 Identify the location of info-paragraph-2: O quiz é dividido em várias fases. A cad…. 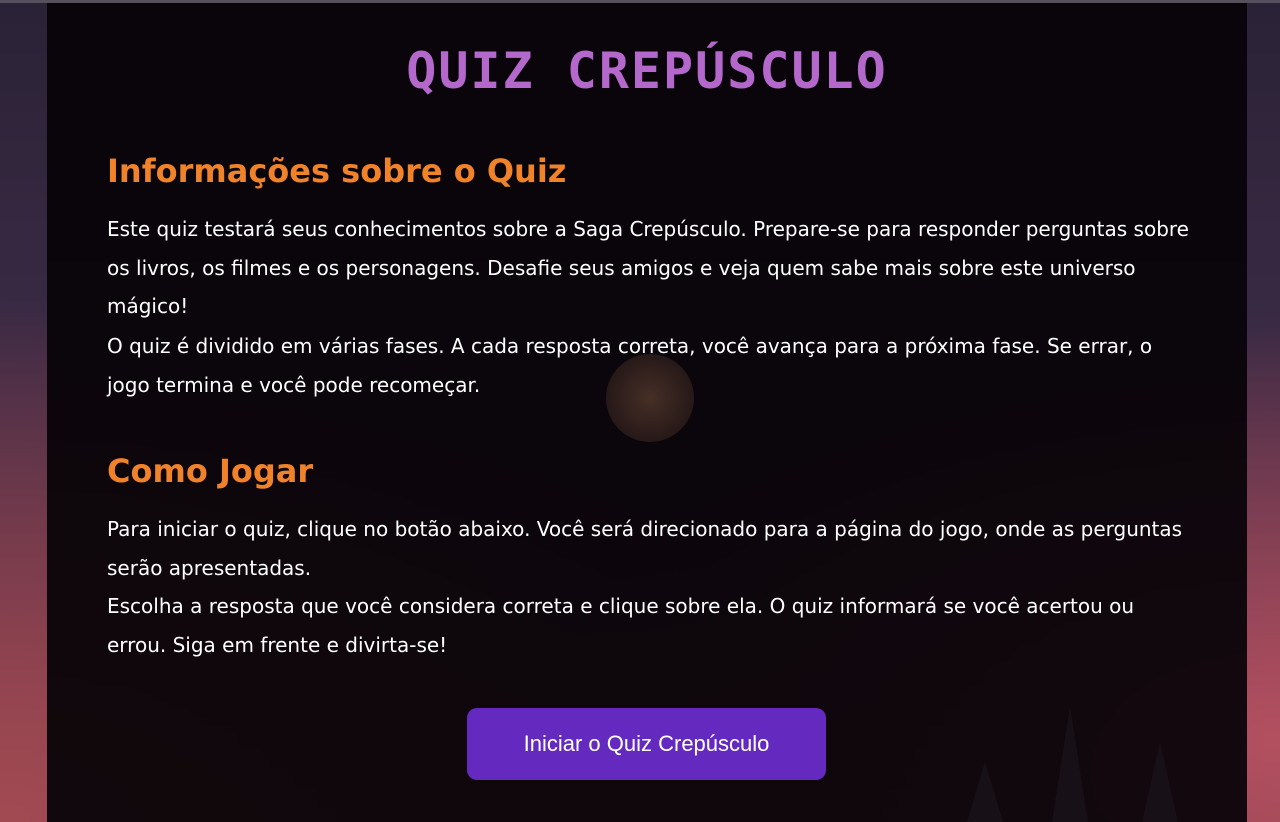
(630, 365).